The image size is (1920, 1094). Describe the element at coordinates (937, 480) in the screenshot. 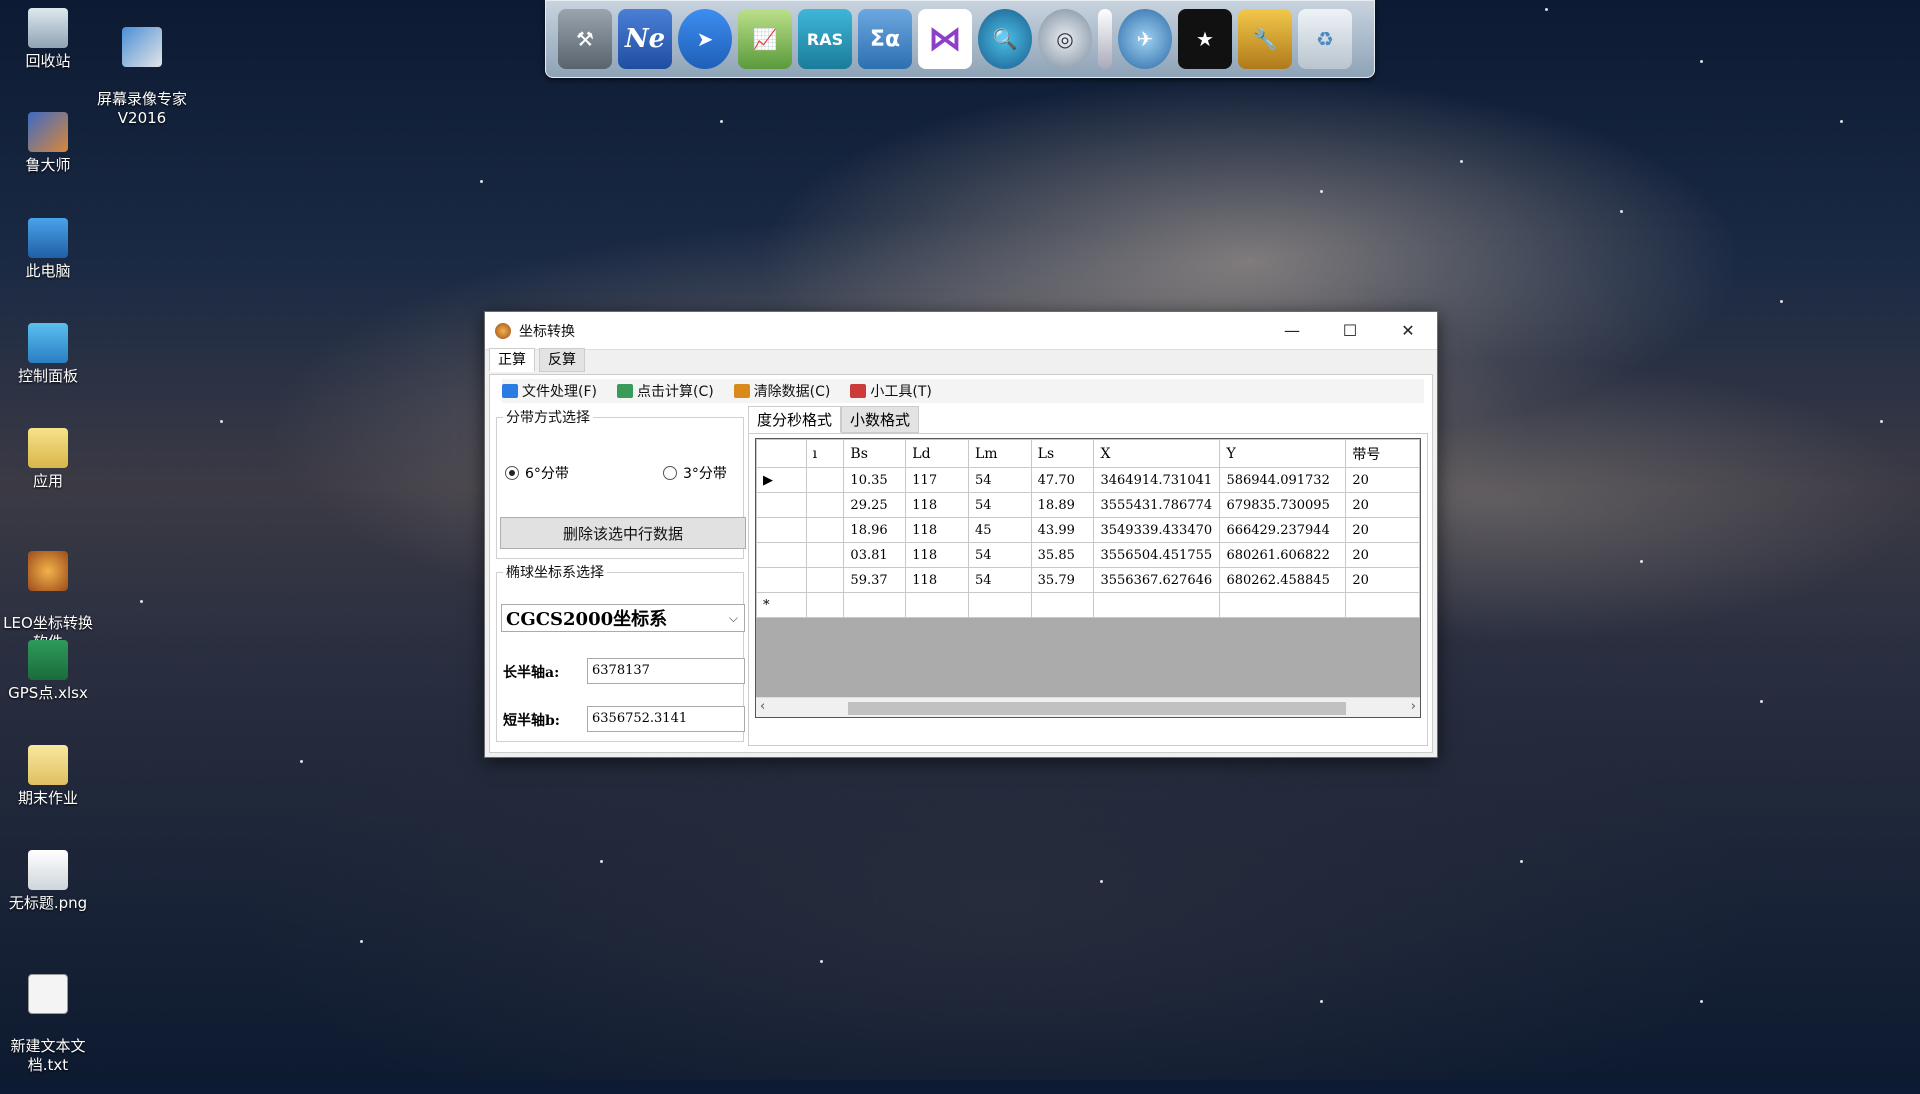

I see `table-cell: 117` at that location.